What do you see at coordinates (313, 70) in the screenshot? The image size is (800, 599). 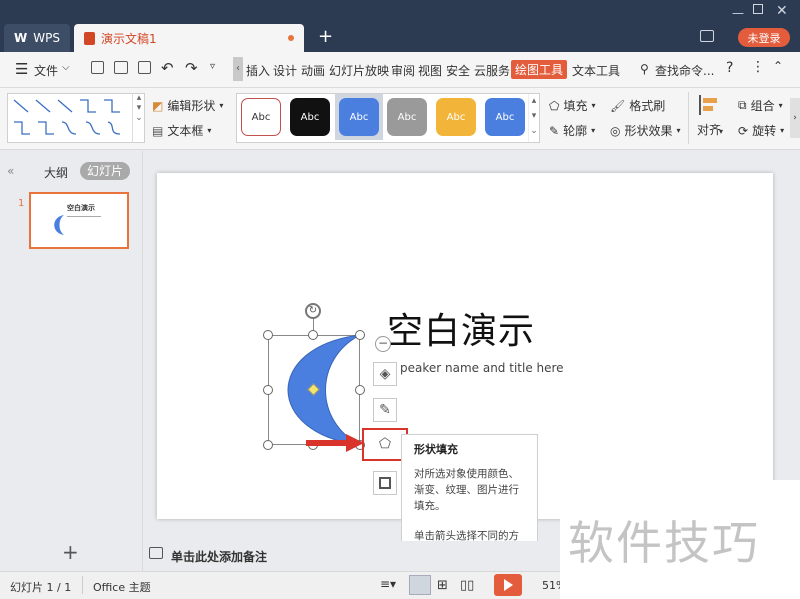 I see `menu-animation: 动画` at bounding box center [313, 70].